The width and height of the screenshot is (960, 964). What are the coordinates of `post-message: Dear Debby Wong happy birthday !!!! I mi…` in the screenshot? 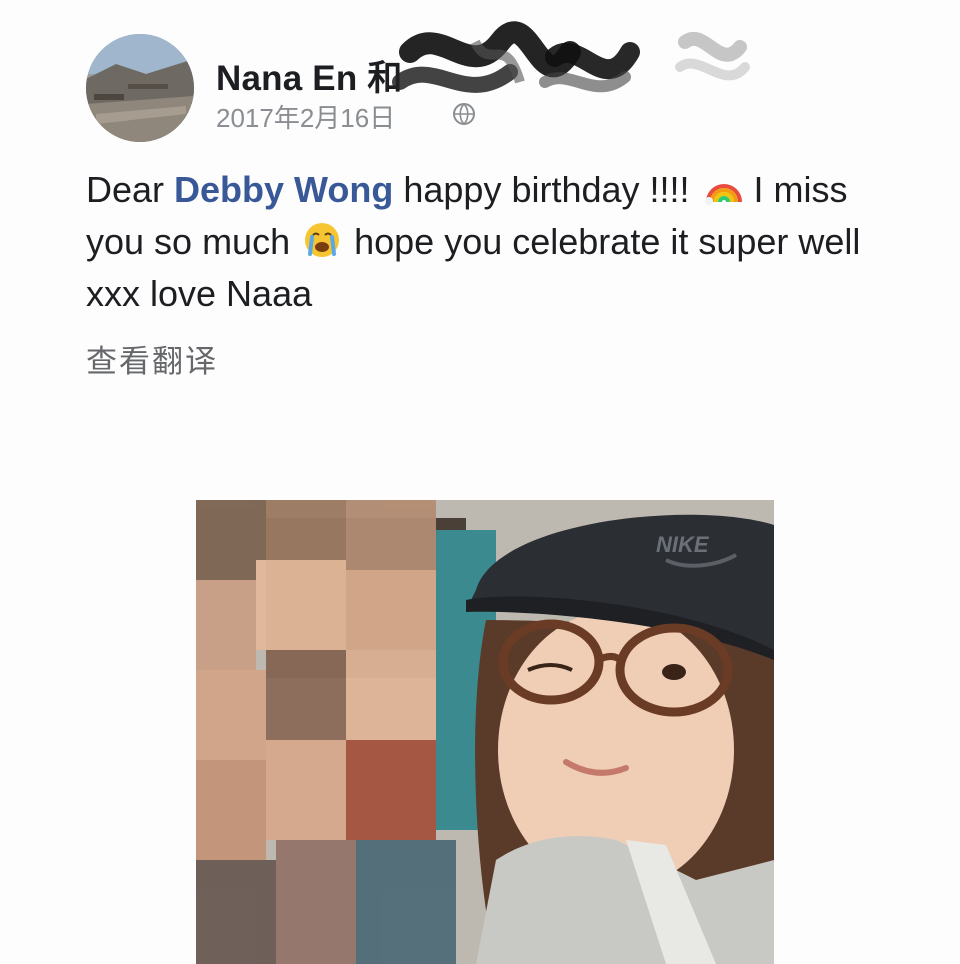 It's located at (486, 242).